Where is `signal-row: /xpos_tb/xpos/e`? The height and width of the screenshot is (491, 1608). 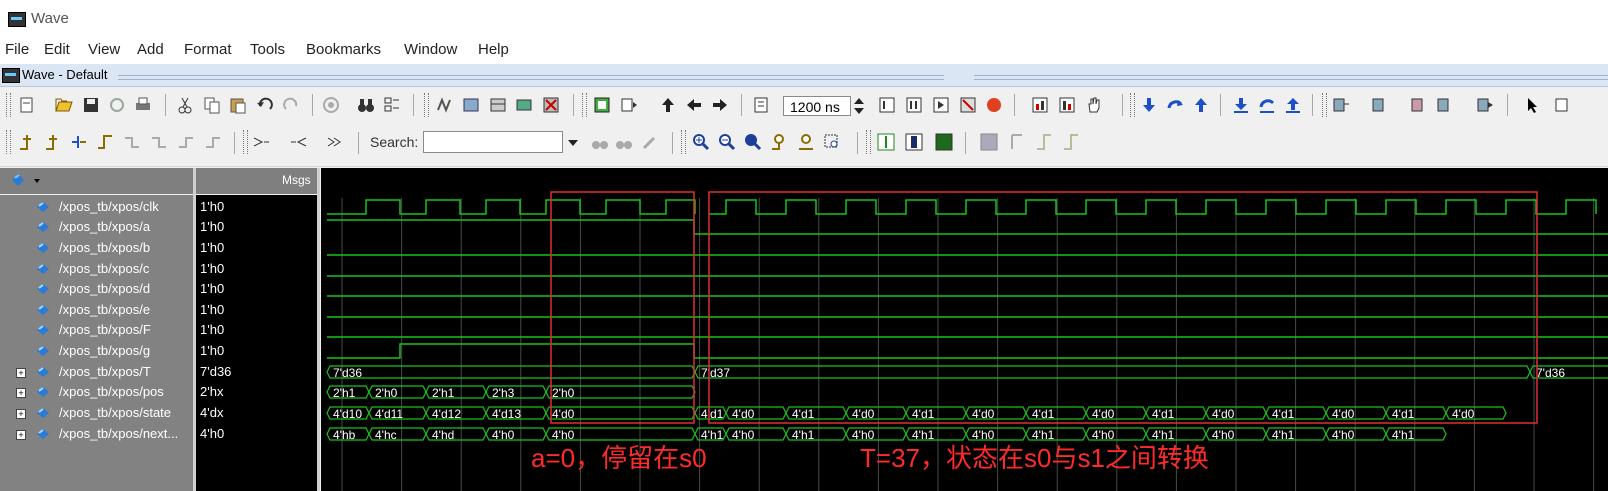 signal-row: /xpos_tb/xpos/e is located at coordinates (96, 310).